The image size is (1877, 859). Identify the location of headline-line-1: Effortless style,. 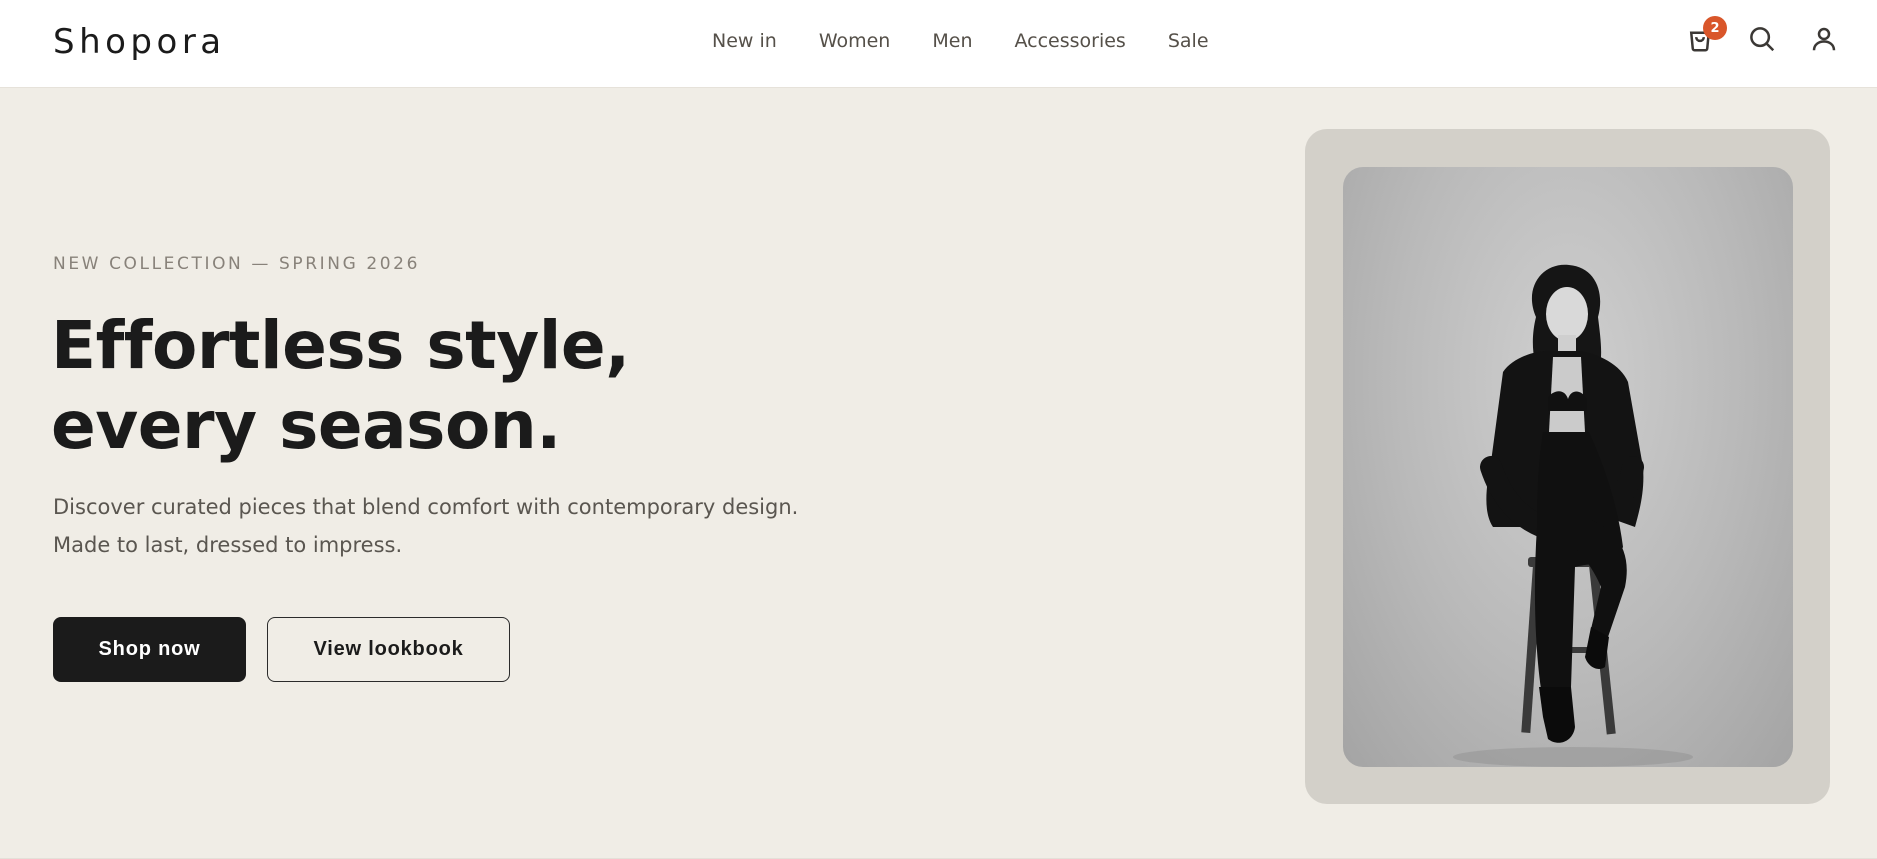
(340, 345).